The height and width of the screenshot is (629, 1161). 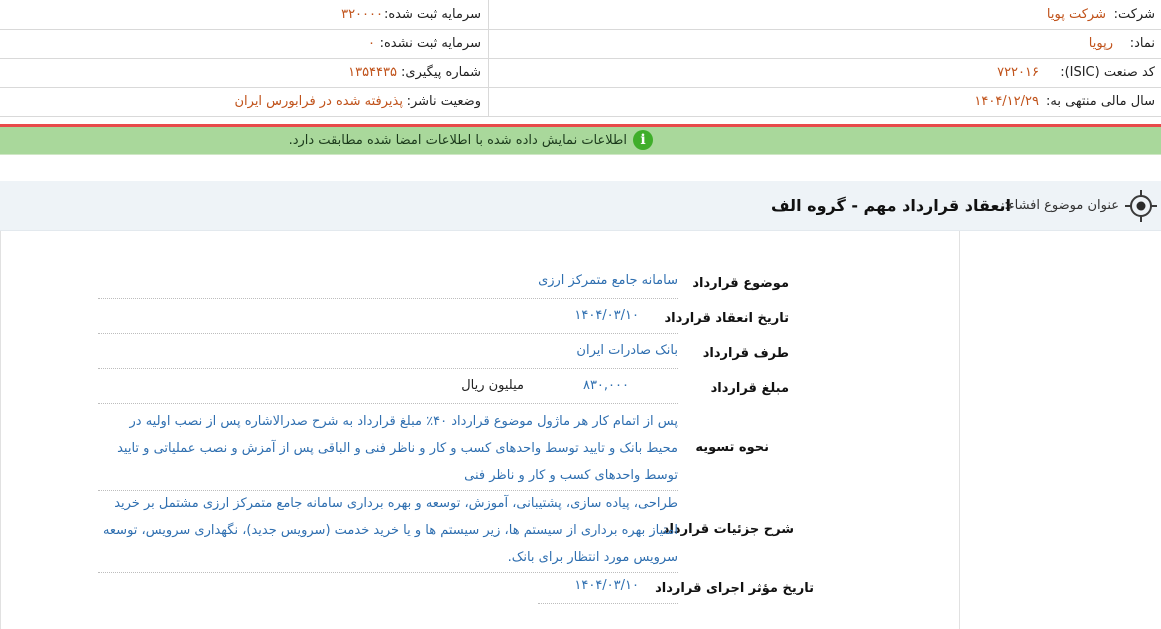 I want to click on company-value: شرکت پویا, so click(x=1076, y=14).